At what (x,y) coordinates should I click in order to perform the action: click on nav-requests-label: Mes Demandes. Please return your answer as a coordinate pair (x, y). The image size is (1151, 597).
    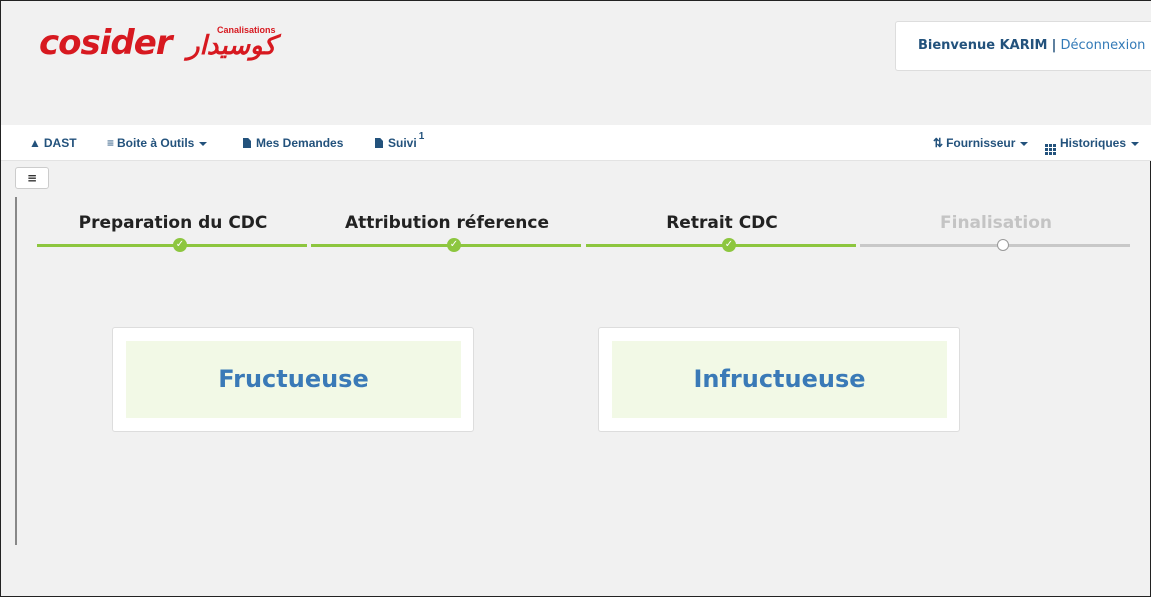
    Looking at the image, I should click on (300, 143).